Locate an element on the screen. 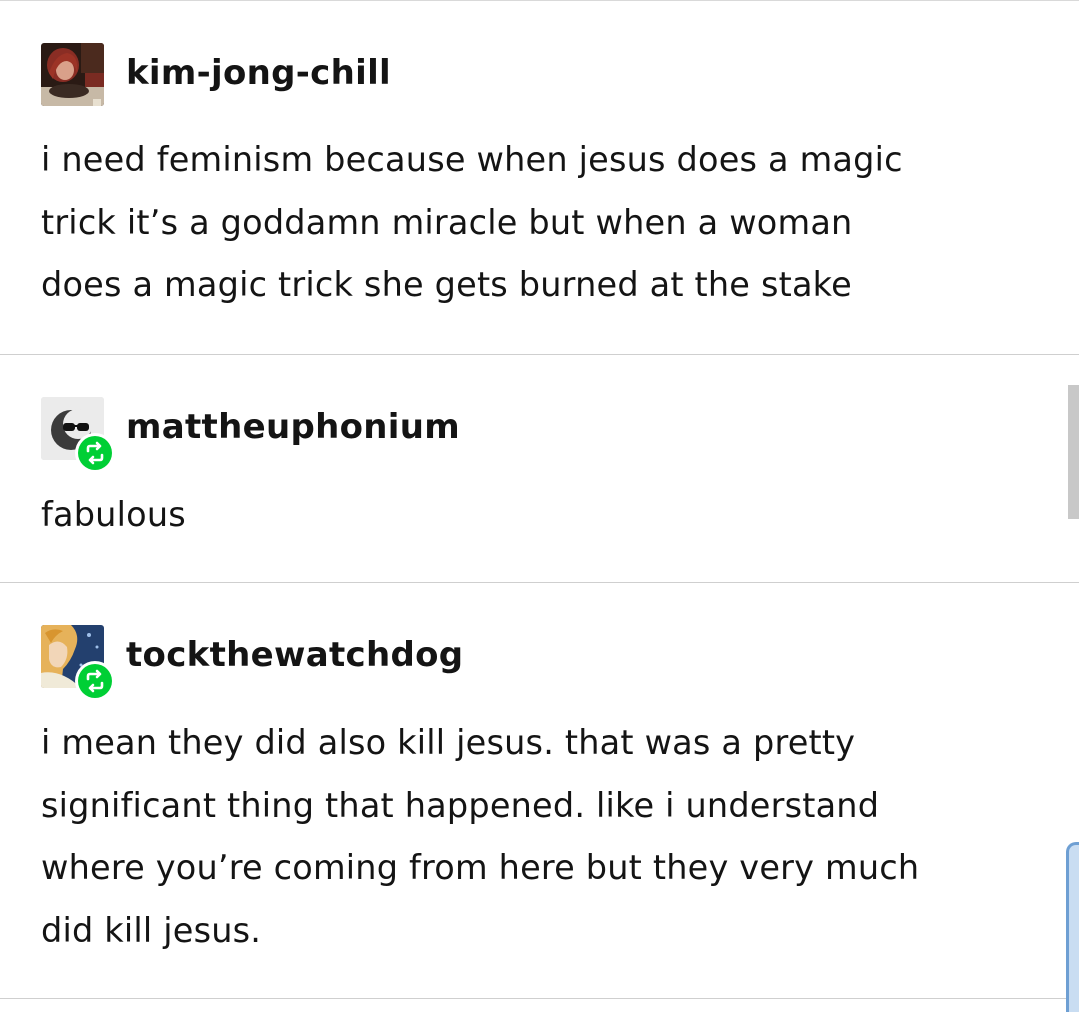  username-link: kim-jong-chill is located at coordinates (258, 73).